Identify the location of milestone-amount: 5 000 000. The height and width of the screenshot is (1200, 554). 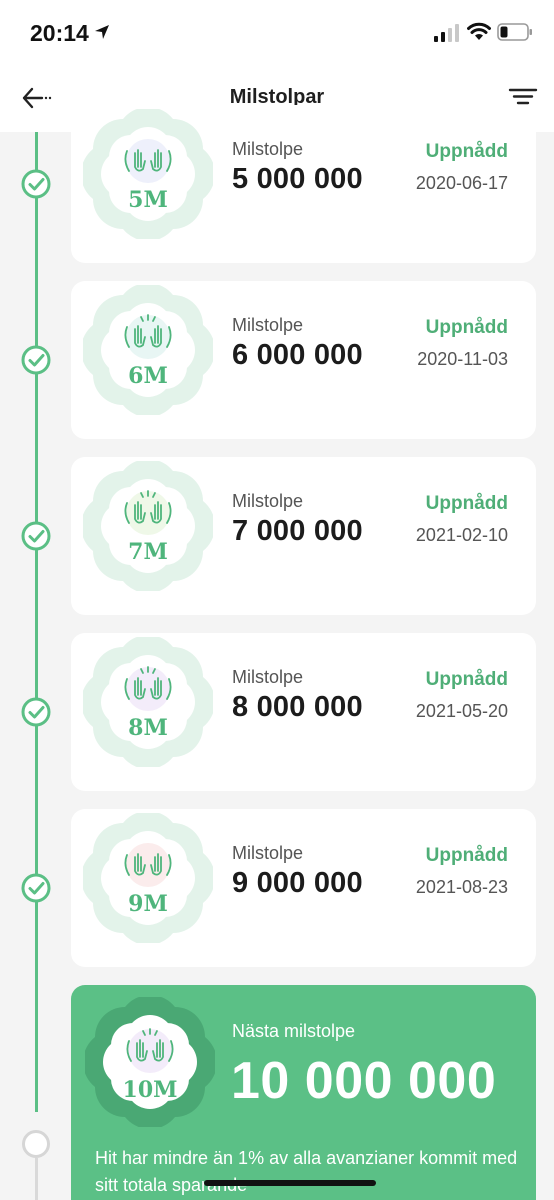
(297, 179).